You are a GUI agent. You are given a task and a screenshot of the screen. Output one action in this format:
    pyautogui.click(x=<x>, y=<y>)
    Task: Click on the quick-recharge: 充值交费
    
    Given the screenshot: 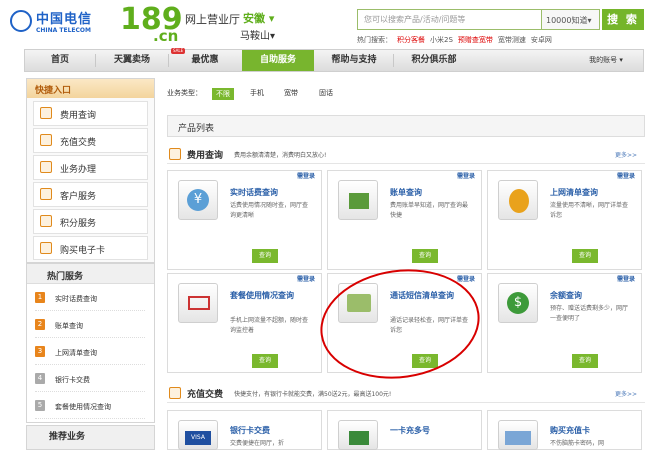 What is the action you would take?
    pyautogui.click(x=90, y=140)
    